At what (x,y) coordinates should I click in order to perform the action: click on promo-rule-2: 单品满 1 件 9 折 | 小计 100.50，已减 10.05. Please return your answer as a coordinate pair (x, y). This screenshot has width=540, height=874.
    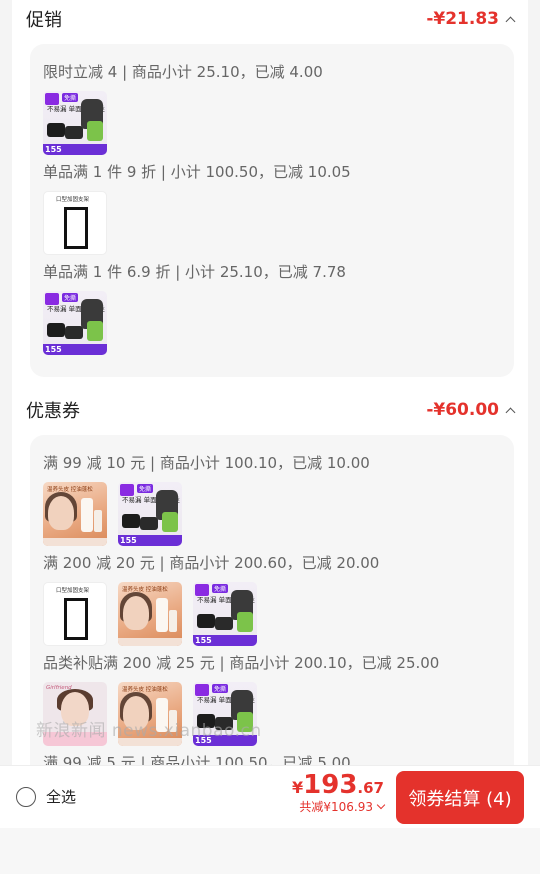
    Looking at the image, I should click on (197, 172).